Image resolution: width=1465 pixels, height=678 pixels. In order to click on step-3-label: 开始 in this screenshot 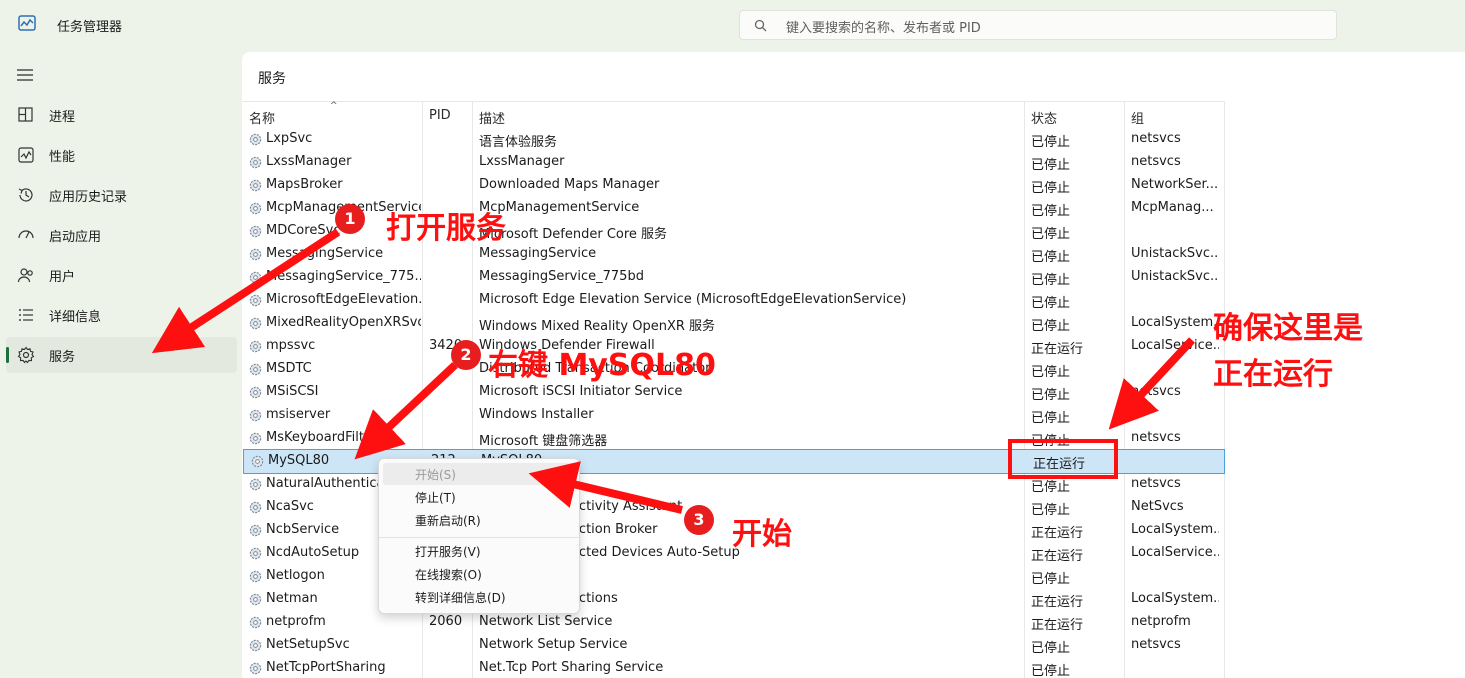, I will do `click(762, 534)`.